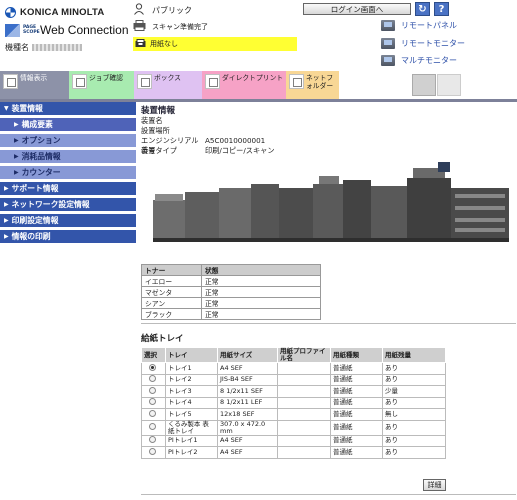 The width and height of the screenshot is (517, 500). I want to click on paper-alert-banner: 用紙なし, so click(215, 44).